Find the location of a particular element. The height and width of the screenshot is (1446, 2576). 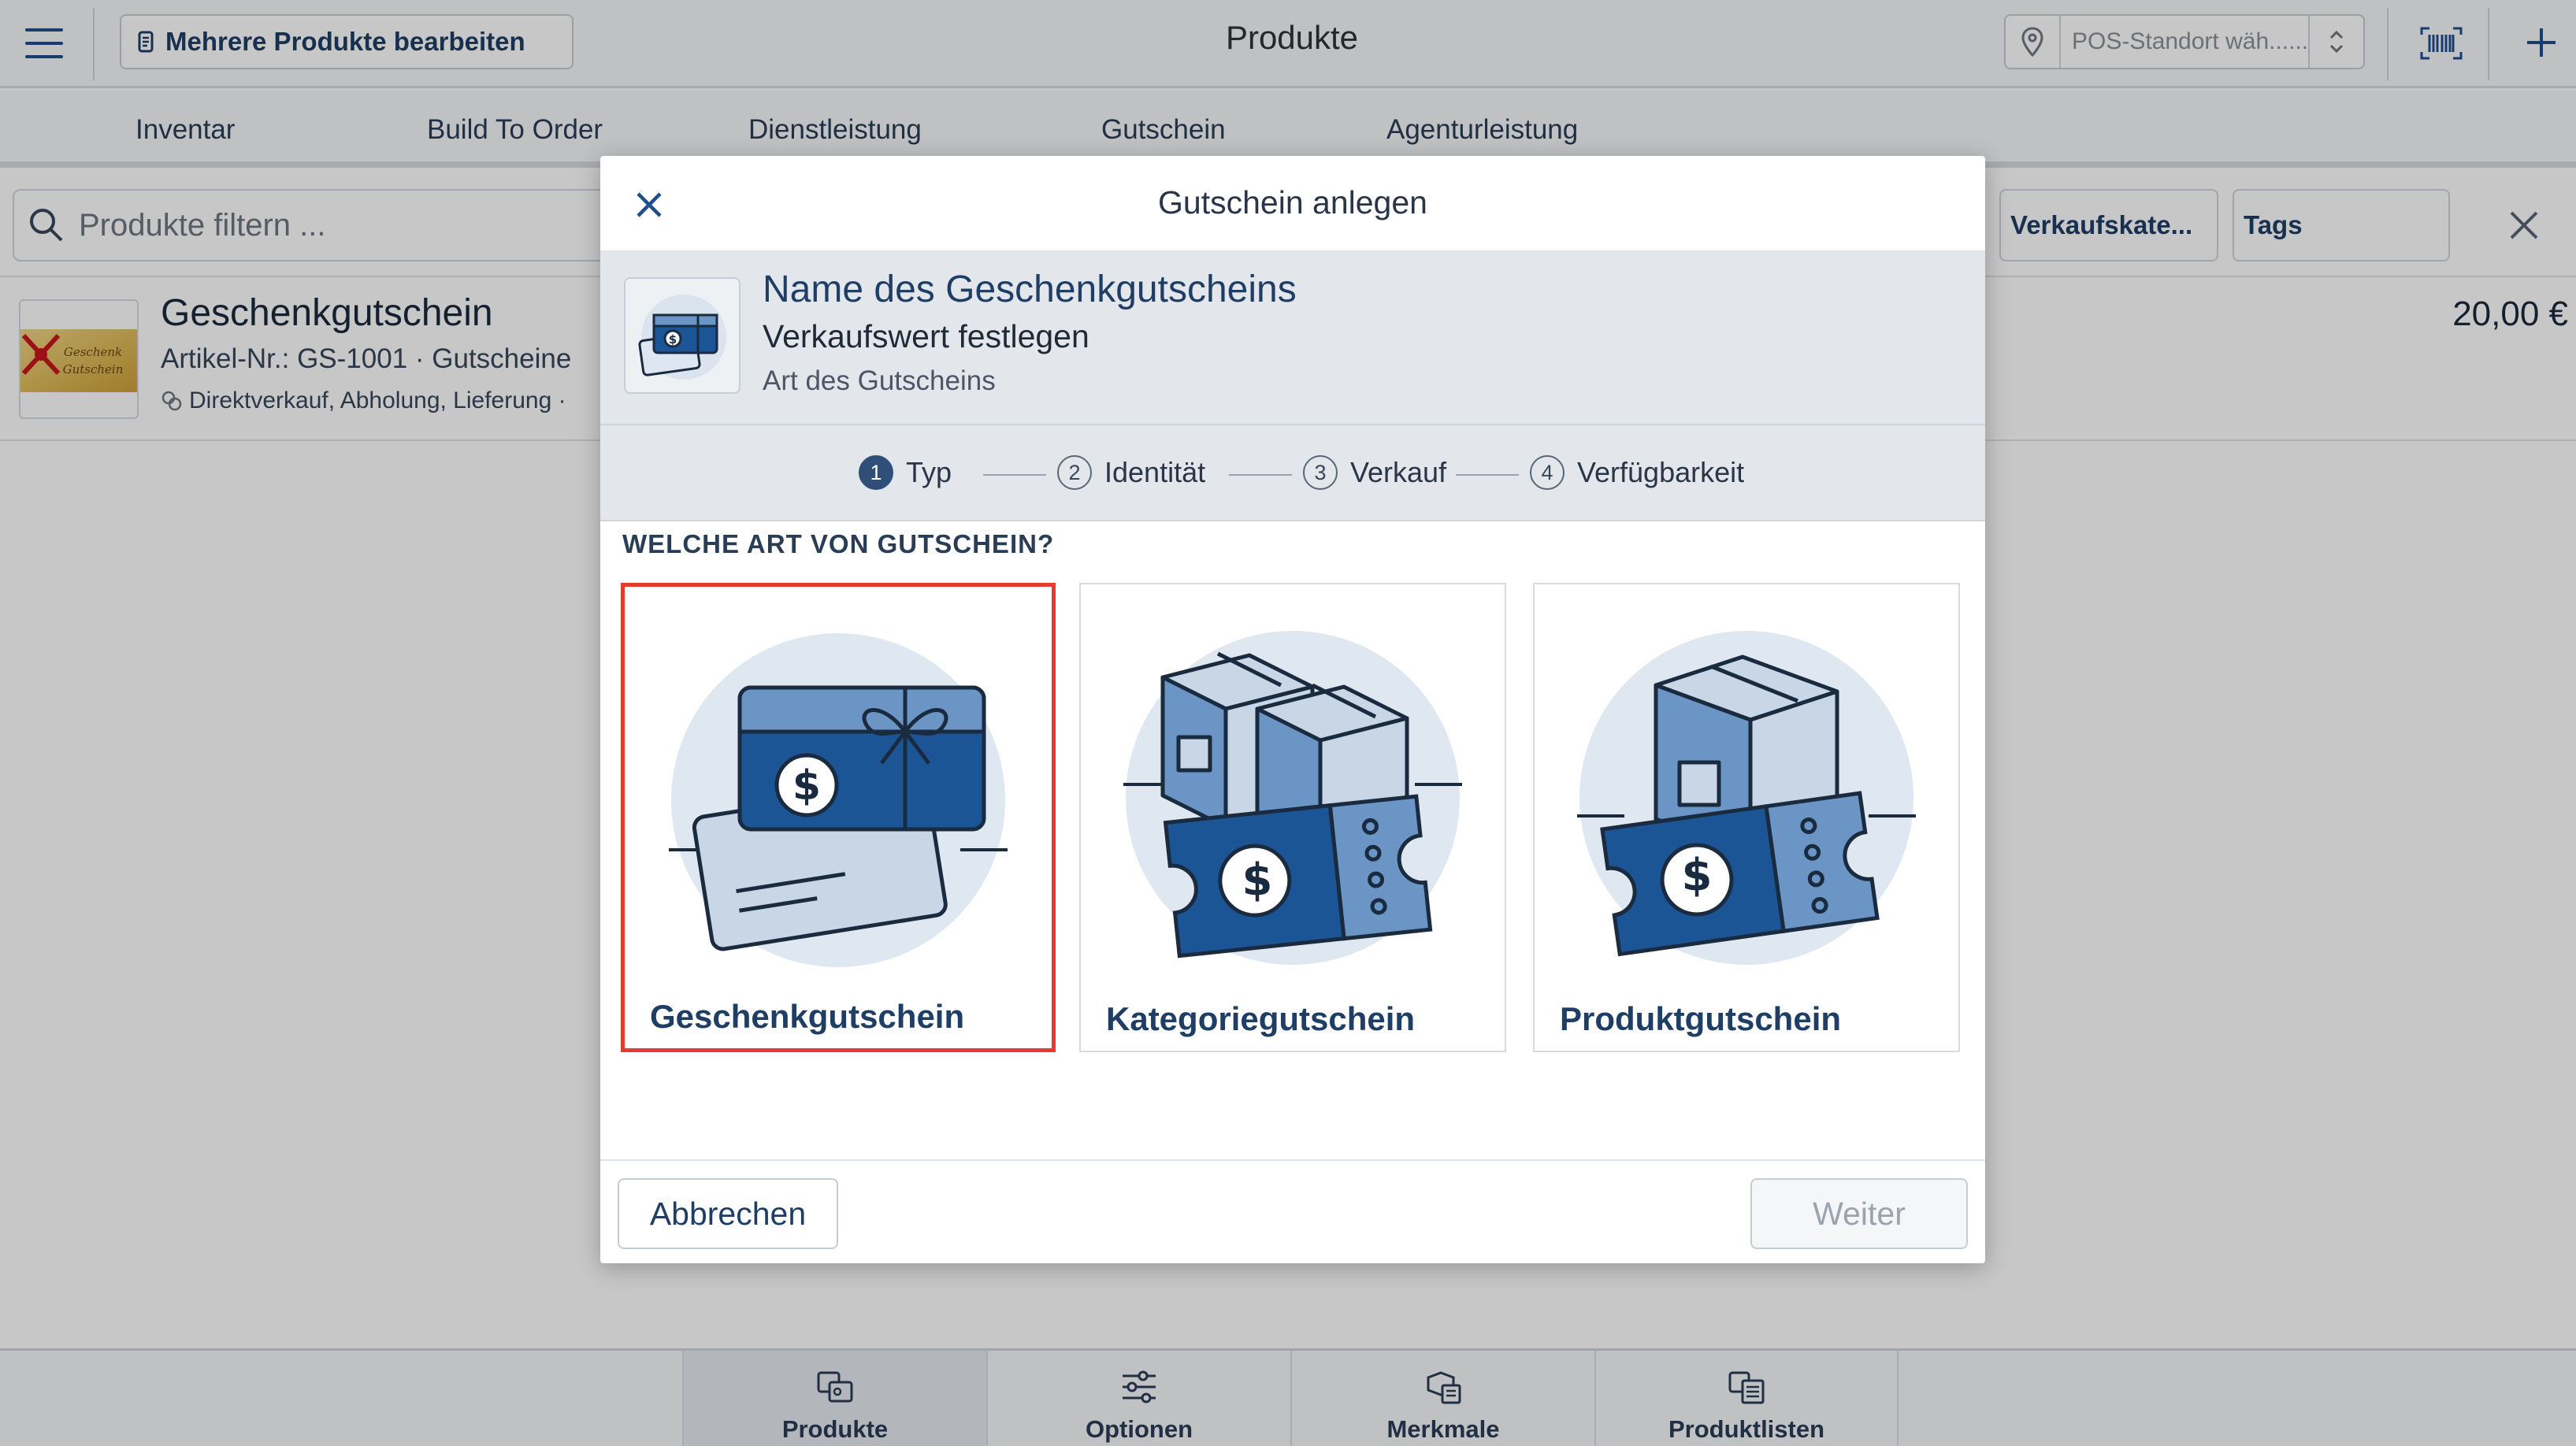

gift-card-icon: $ is located at coordinates (682, 335).